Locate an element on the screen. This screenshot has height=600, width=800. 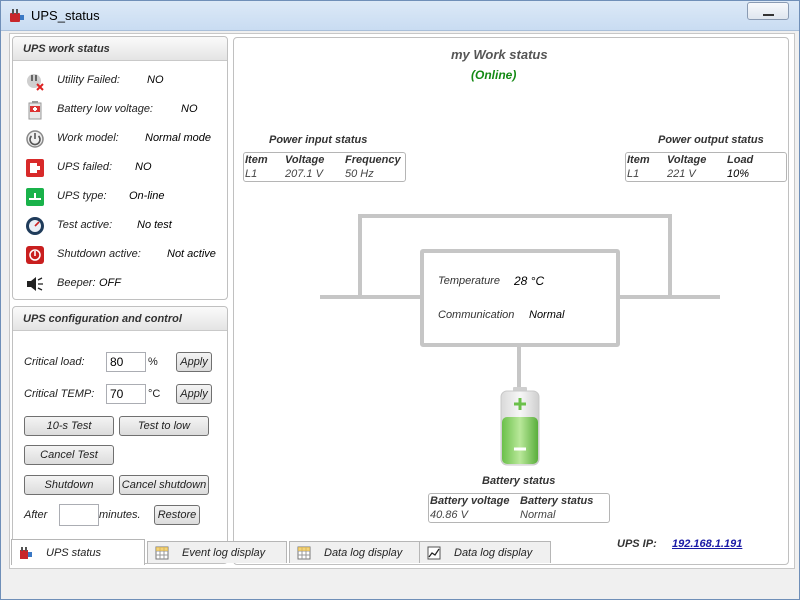
input-header-voltage: Voltage is located at coordinates (305, 160).